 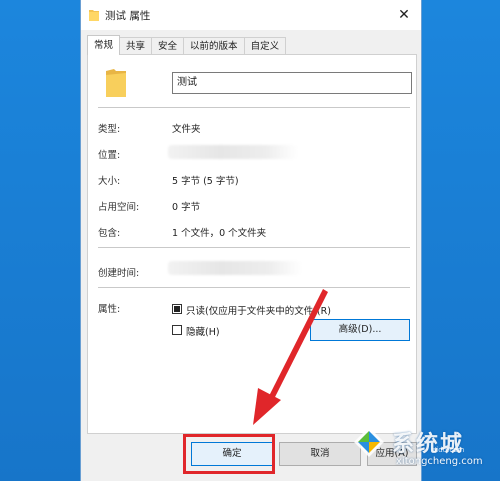 What do you see at coordinates (258, 310) in the screenshot?
I see `readonly-label: 只读(仅应用于文件夹中的文件)(R)` at bounding box center [258, 310].